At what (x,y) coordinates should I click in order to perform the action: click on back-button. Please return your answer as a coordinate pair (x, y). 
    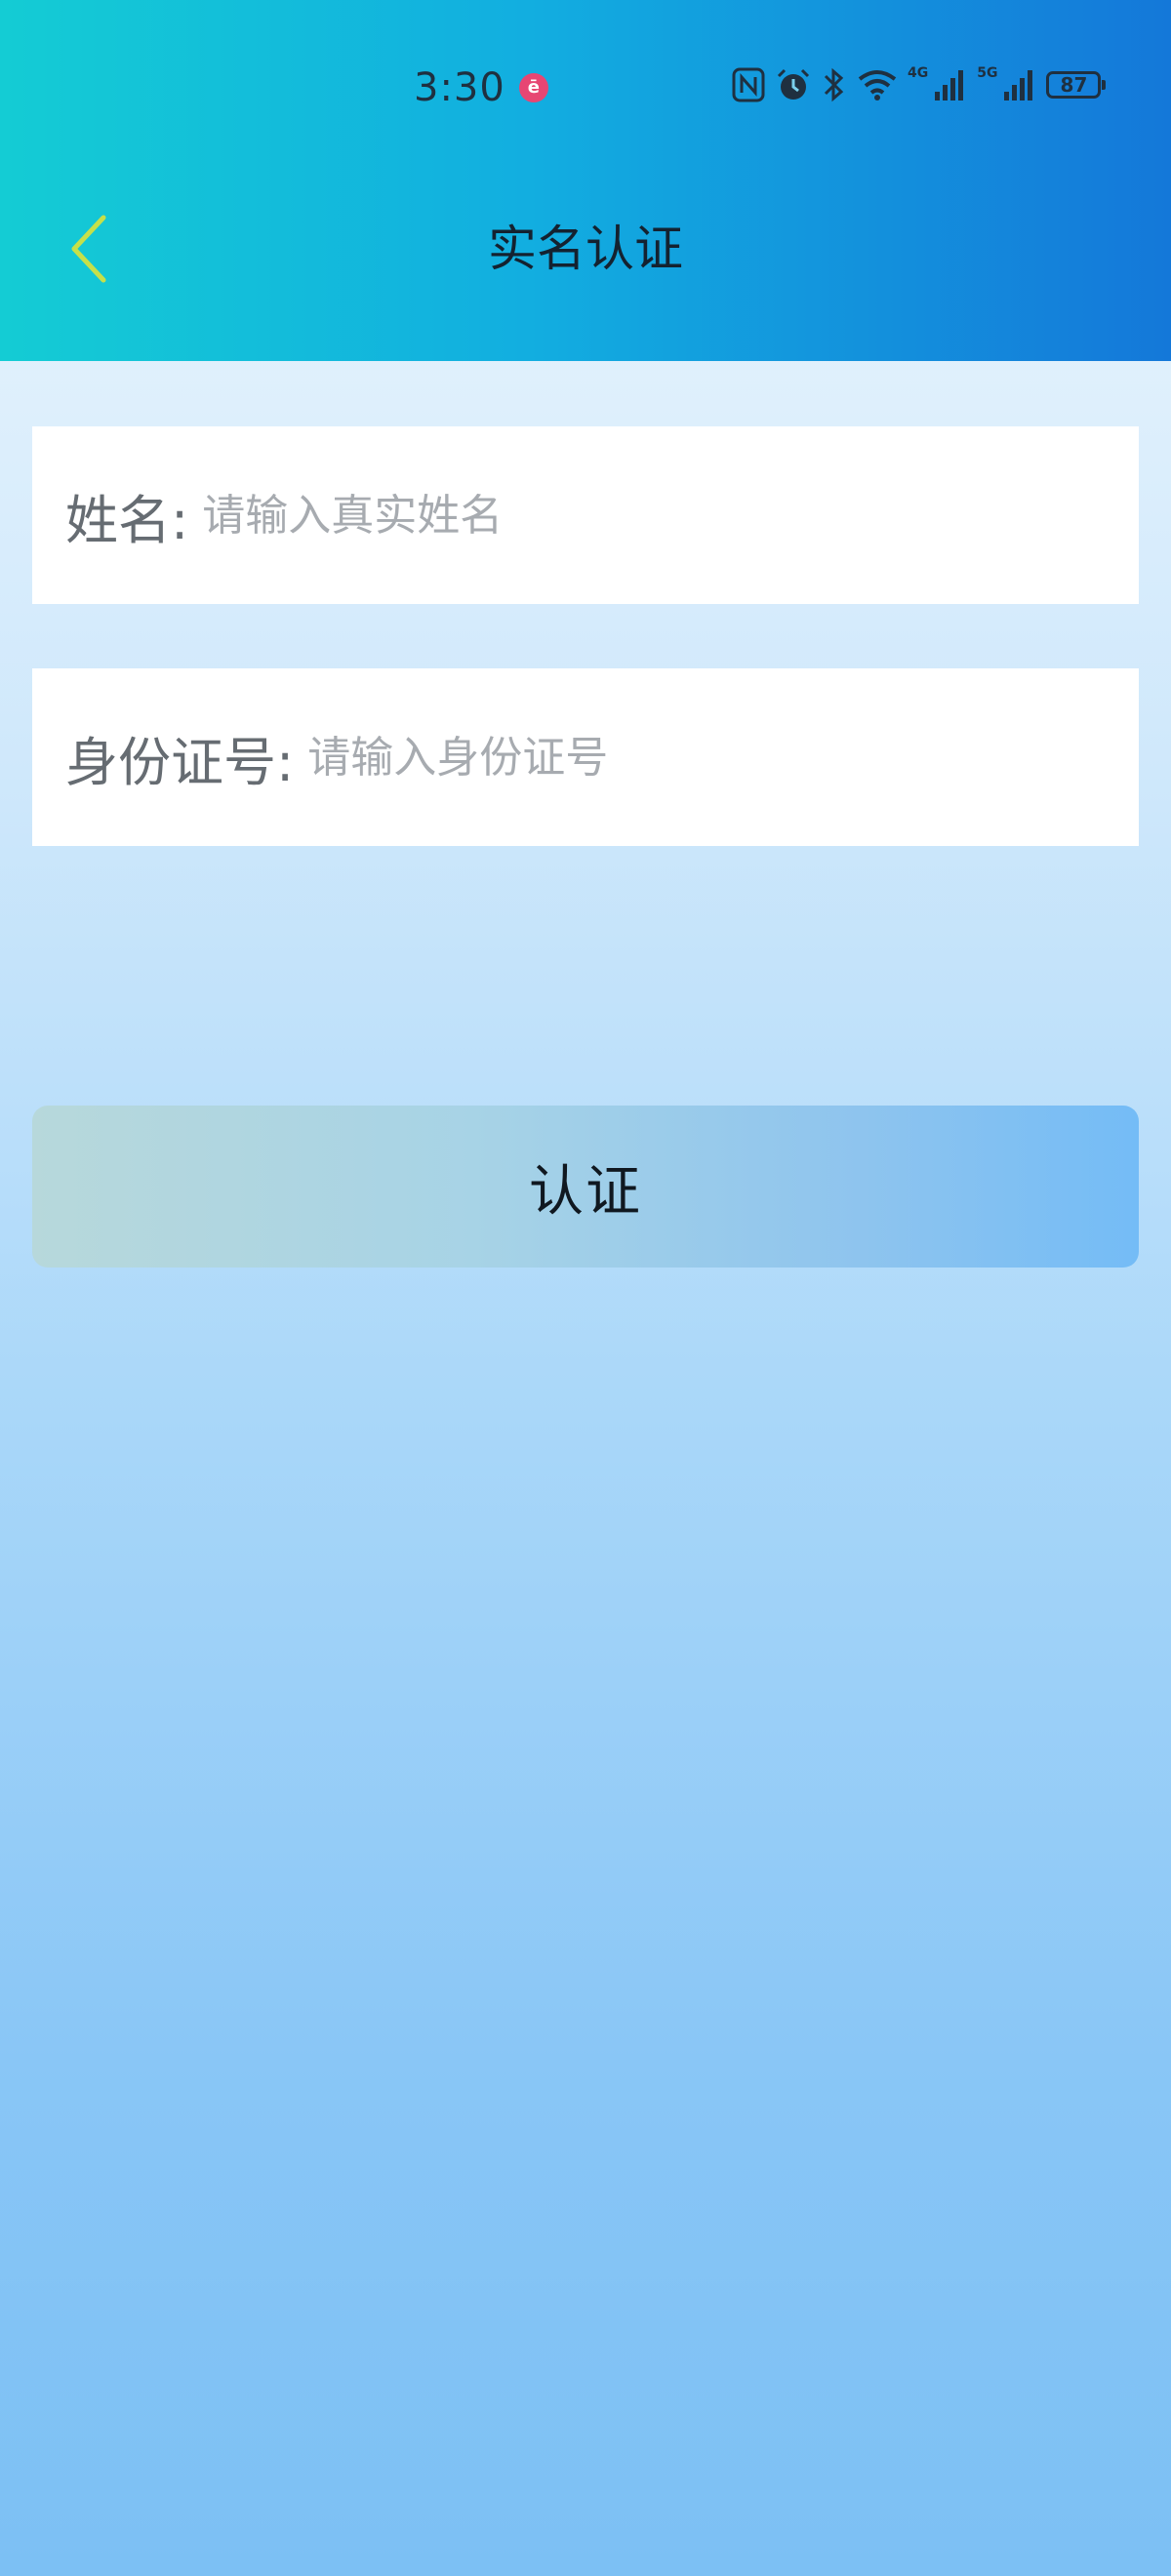
    Looking at the image, I should click on (89, 249).